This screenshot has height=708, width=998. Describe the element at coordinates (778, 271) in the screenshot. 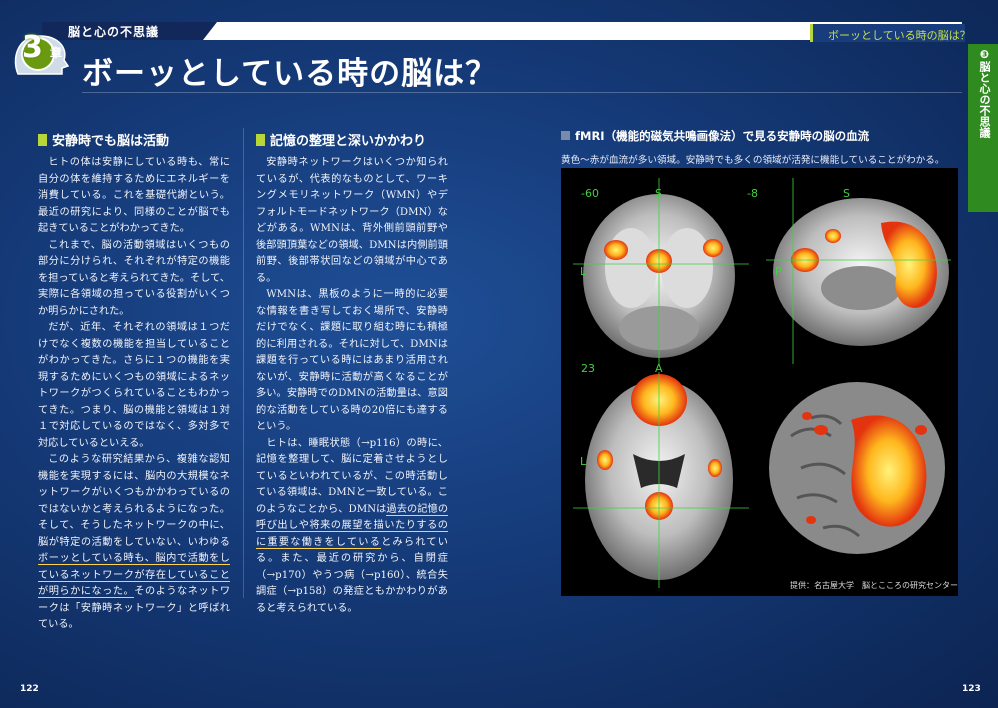

I see `sagittal-marker: P` at that location.